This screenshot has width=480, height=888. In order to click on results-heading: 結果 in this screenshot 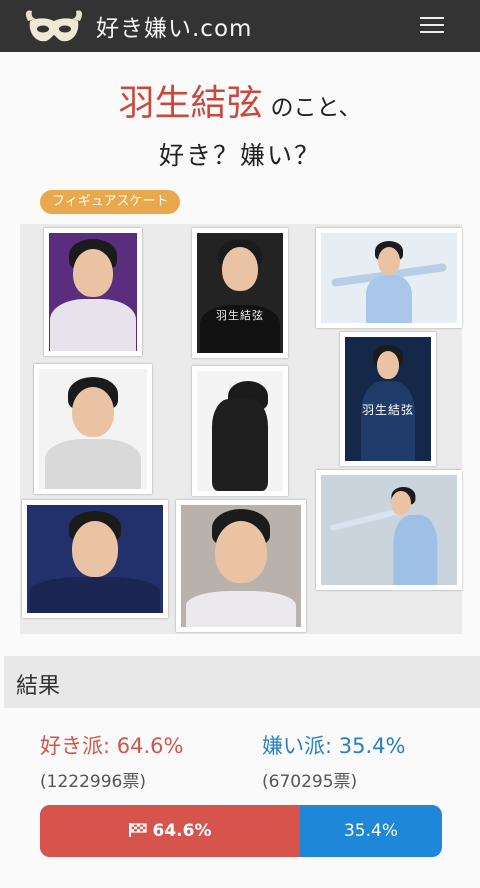, I will do `click(38, 686)`.